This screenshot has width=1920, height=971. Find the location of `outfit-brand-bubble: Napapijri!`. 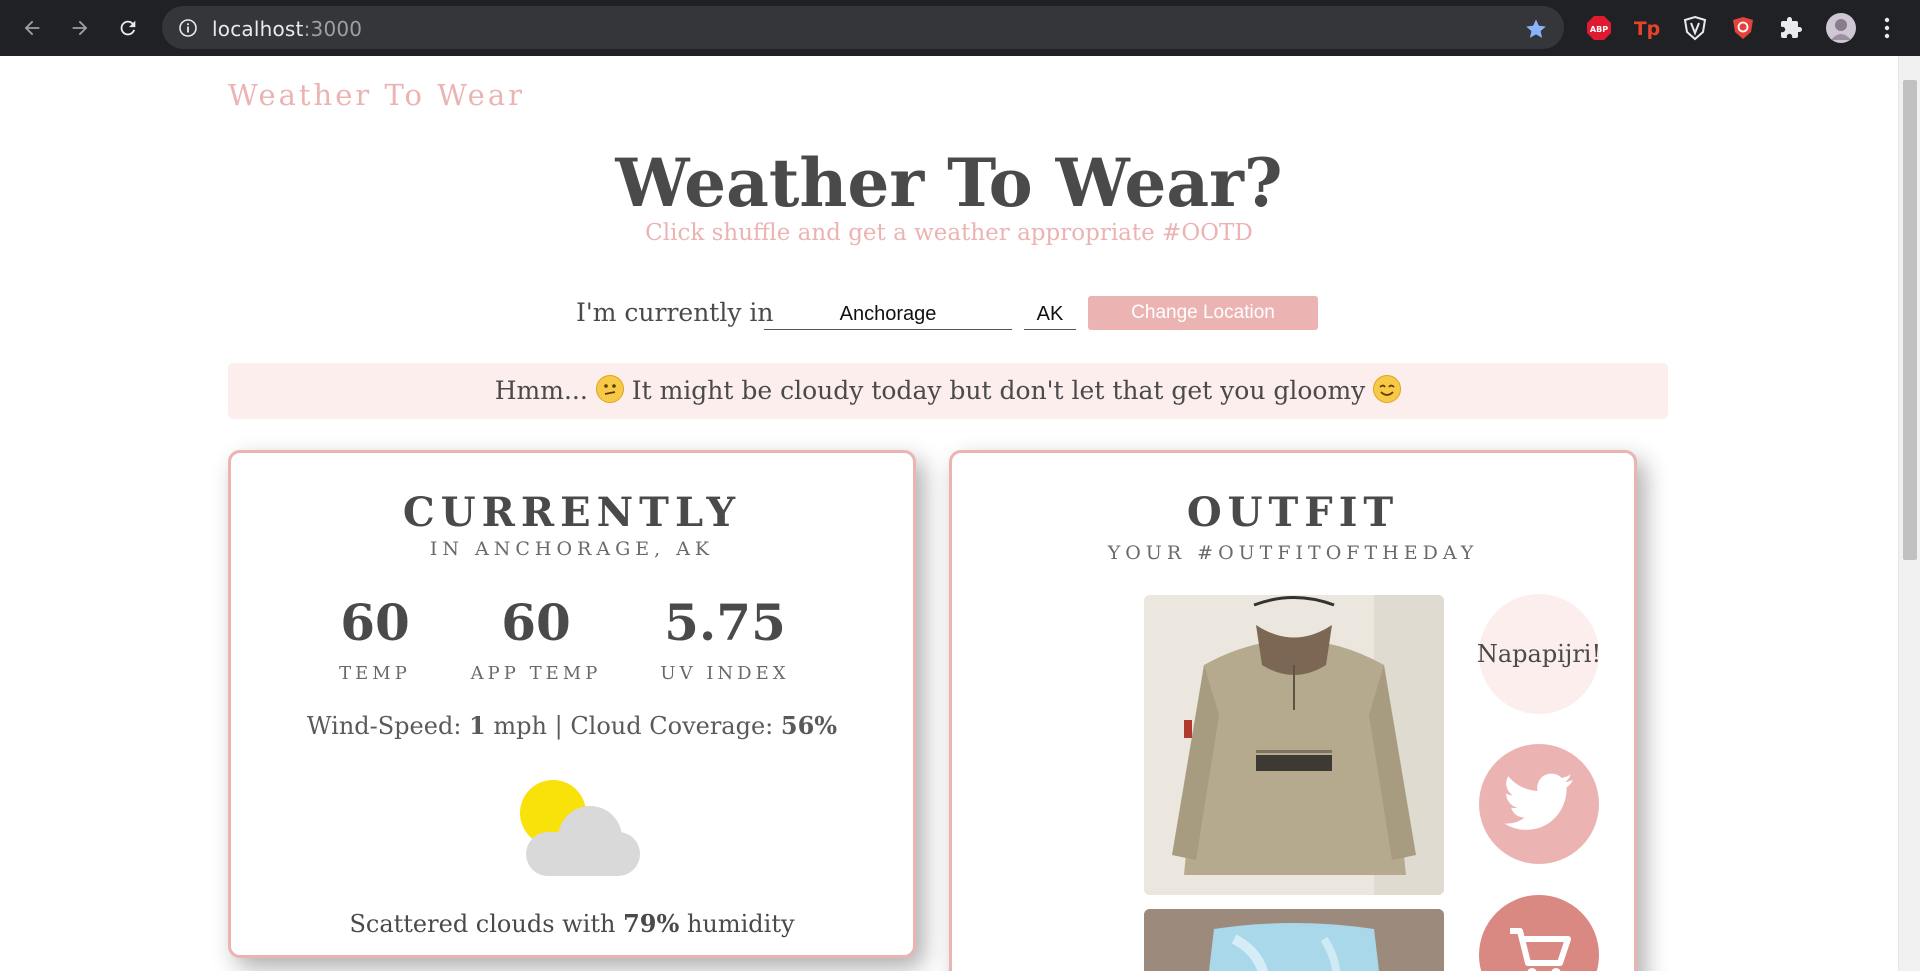

outfit-brand-bubble: Napapijri! is located at coordinates (1539, 654).